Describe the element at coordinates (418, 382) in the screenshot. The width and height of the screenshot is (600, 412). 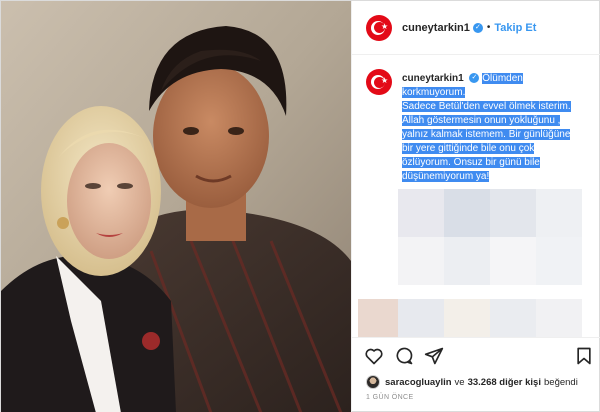
I see `liker-username: saracogluaylin` at that location.